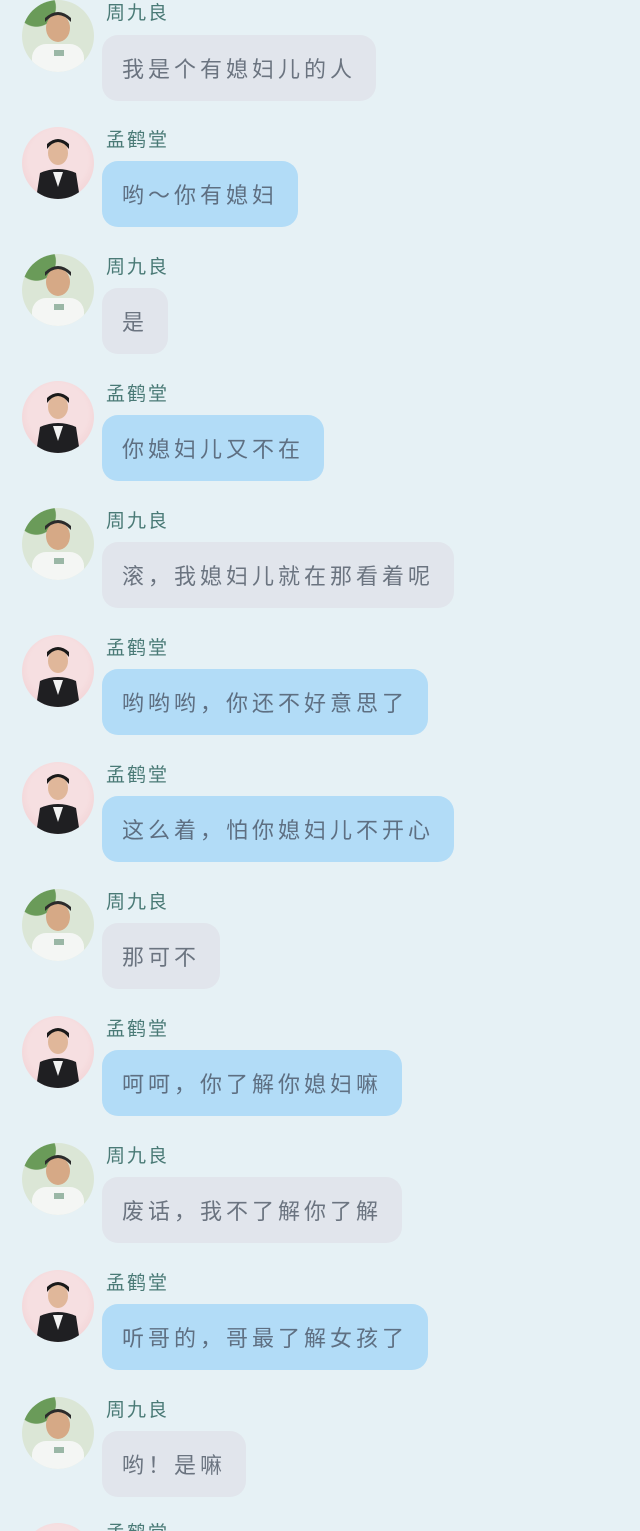 Image resolution: width=640 pixels, height=1531 pixels. What do you see at coordinates (278, 575) in the screenshot?
I see `message-bubble: 滚，我媳妇儿就在那看着呢` at bounding box center [278, 575].